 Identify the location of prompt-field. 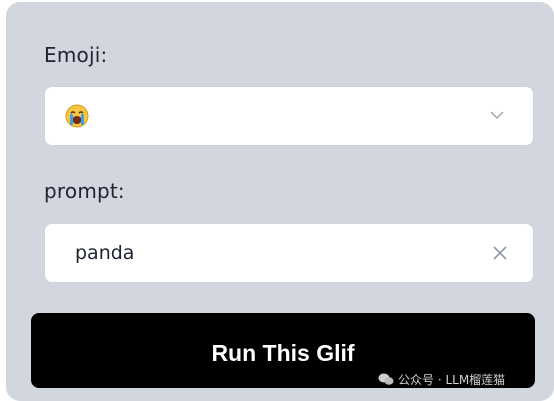
(289, 253).